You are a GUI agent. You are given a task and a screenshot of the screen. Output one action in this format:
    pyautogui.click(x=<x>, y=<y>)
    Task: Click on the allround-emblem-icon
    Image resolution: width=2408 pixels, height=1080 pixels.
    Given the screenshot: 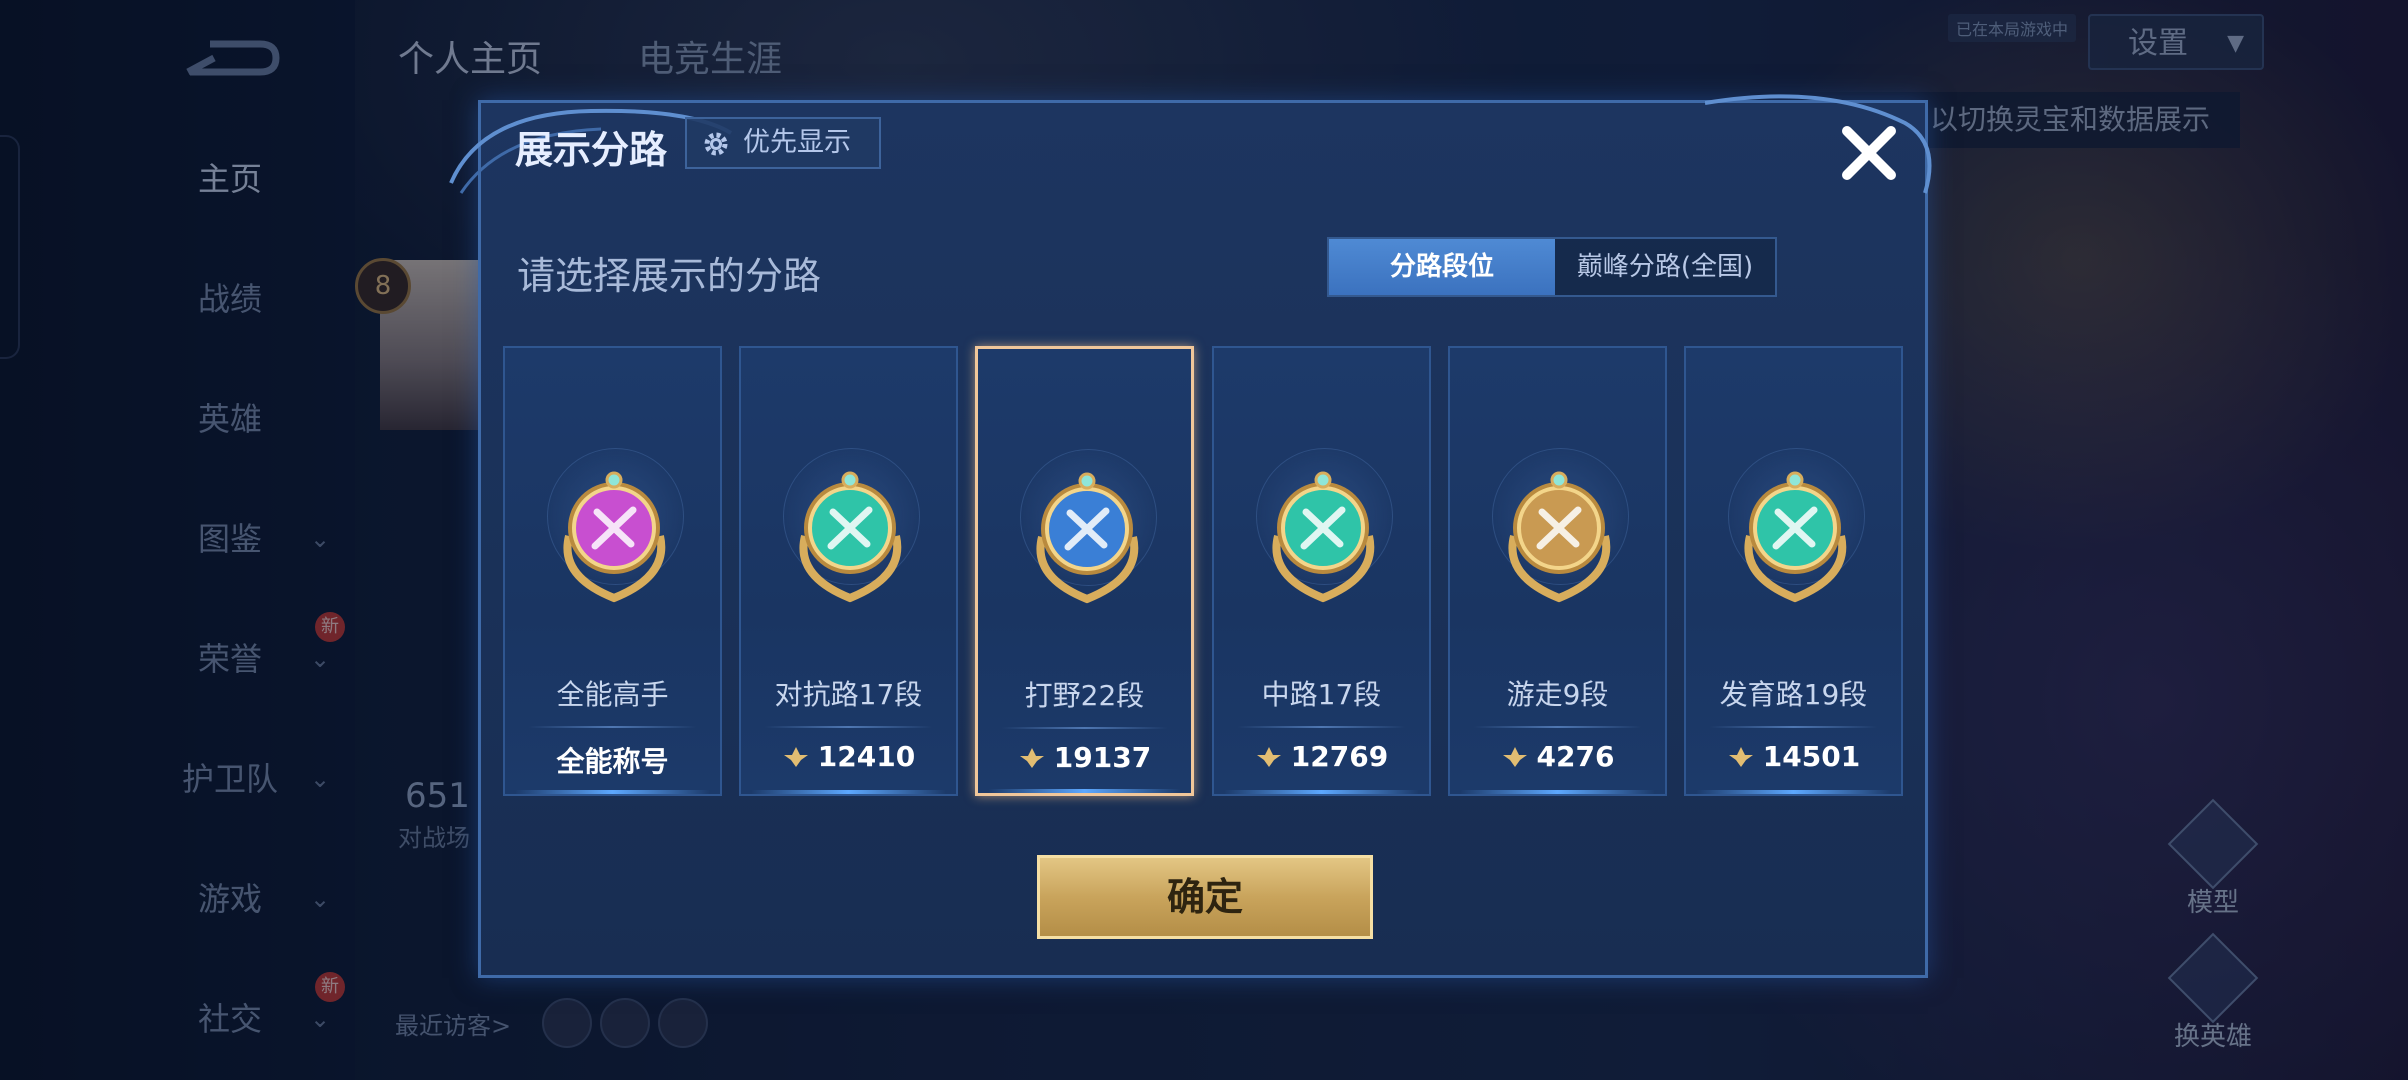 What is the action you would take?
    pyautogui.click(x=614, y=537)
    